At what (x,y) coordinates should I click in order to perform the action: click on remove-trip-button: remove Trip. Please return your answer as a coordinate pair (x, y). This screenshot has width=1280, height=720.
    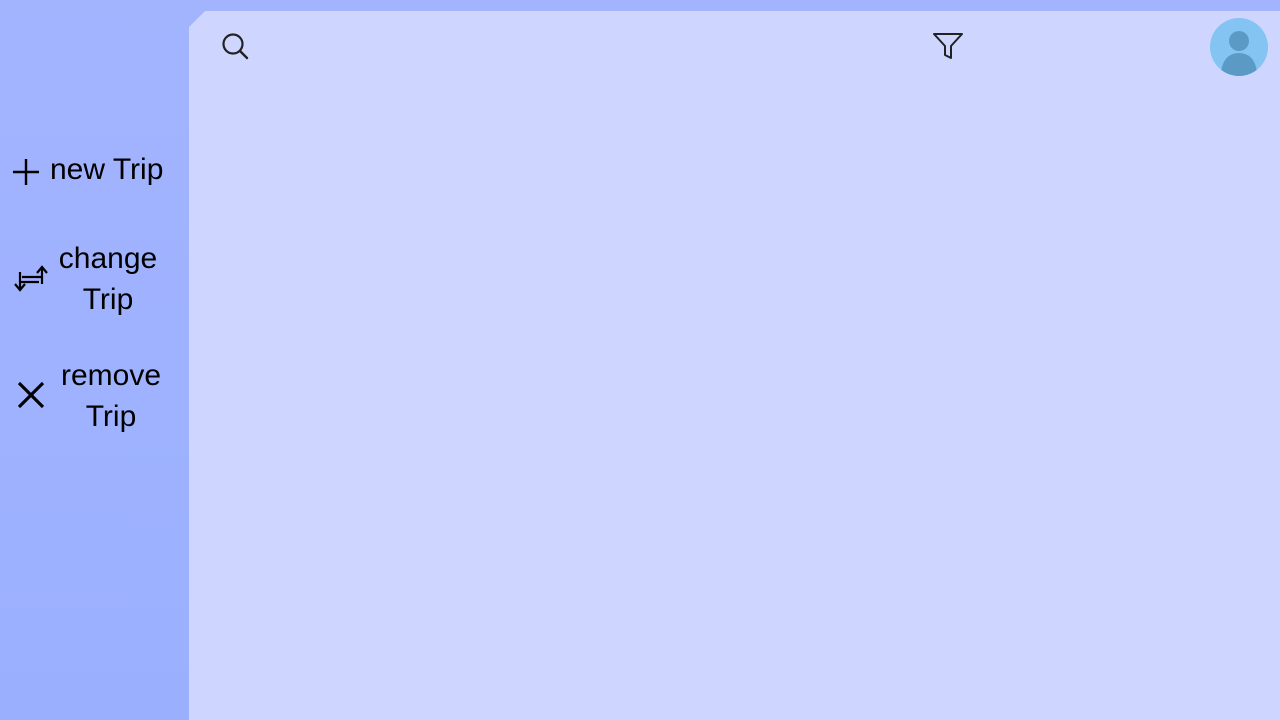
    Looking at the image, I should click on (94, 396).